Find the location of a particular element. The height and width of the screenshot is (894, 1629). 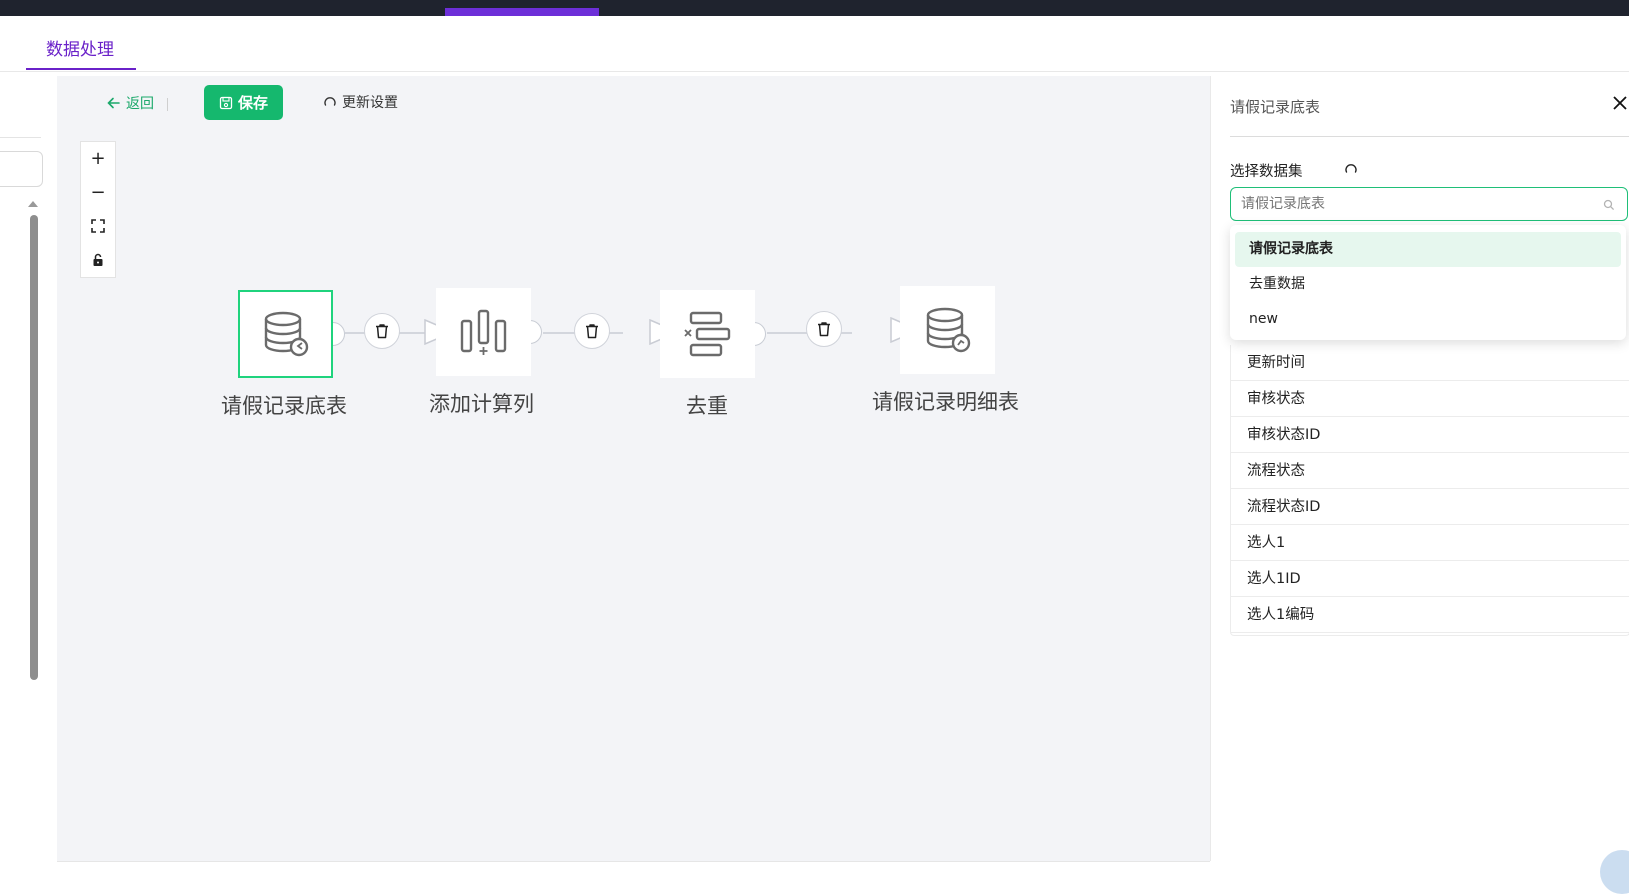

save-button-label: 保存 is located at coordinates (252, 103).